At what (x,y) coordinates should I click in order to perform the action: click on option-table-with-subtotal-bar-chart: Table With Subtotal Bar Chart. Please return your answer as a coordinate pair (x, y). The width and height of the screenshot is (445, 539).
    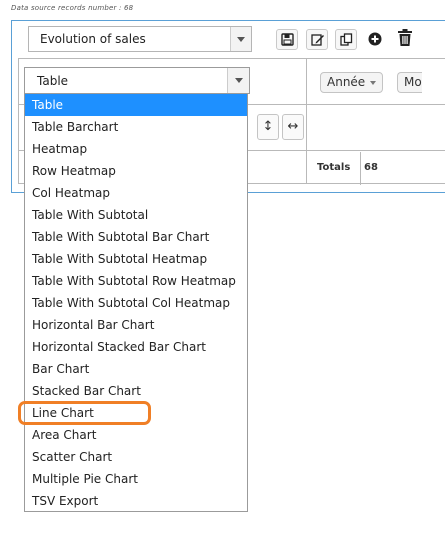
    Looking at the image, I should click on (136, 237).